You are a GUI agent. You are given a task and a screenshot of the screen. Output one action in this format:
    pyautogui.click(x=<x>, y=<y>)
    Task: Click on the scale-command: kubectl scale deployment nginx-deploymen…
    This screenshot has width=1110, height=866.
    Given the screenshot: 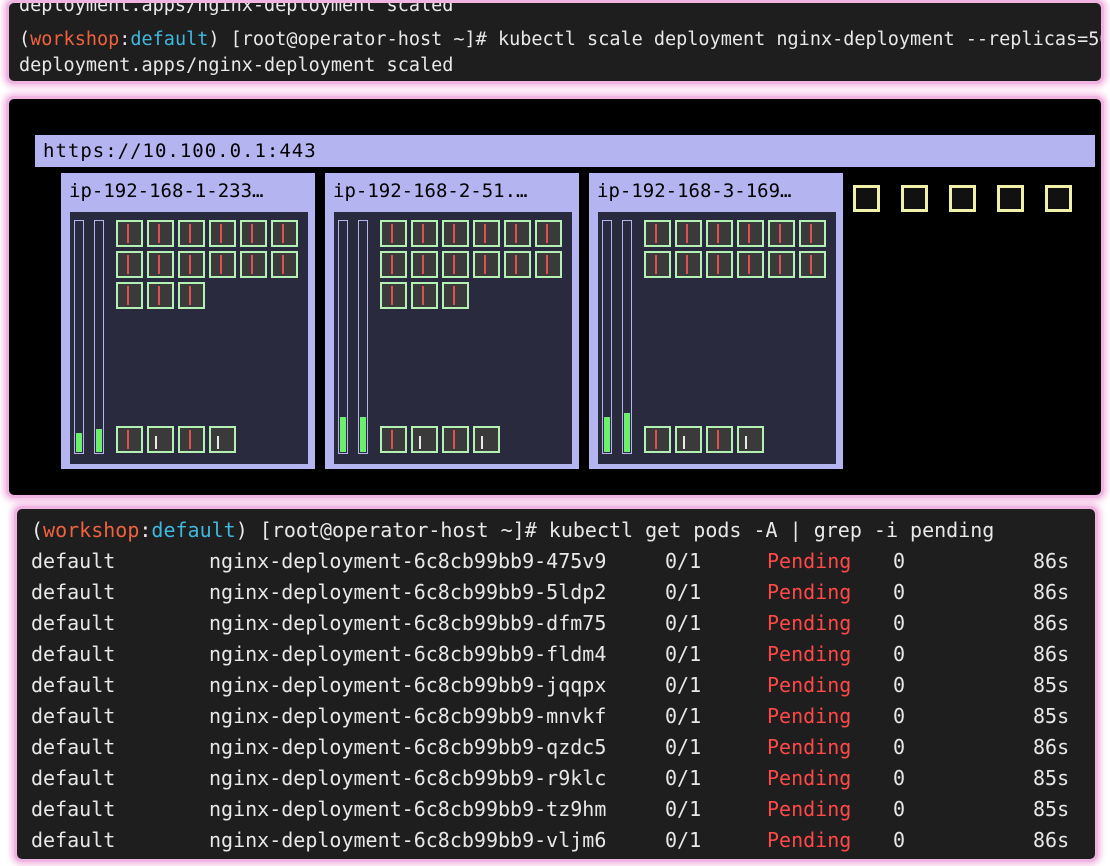 What is the action you would take?
    pyautogui.click(x=800, y=39)
    